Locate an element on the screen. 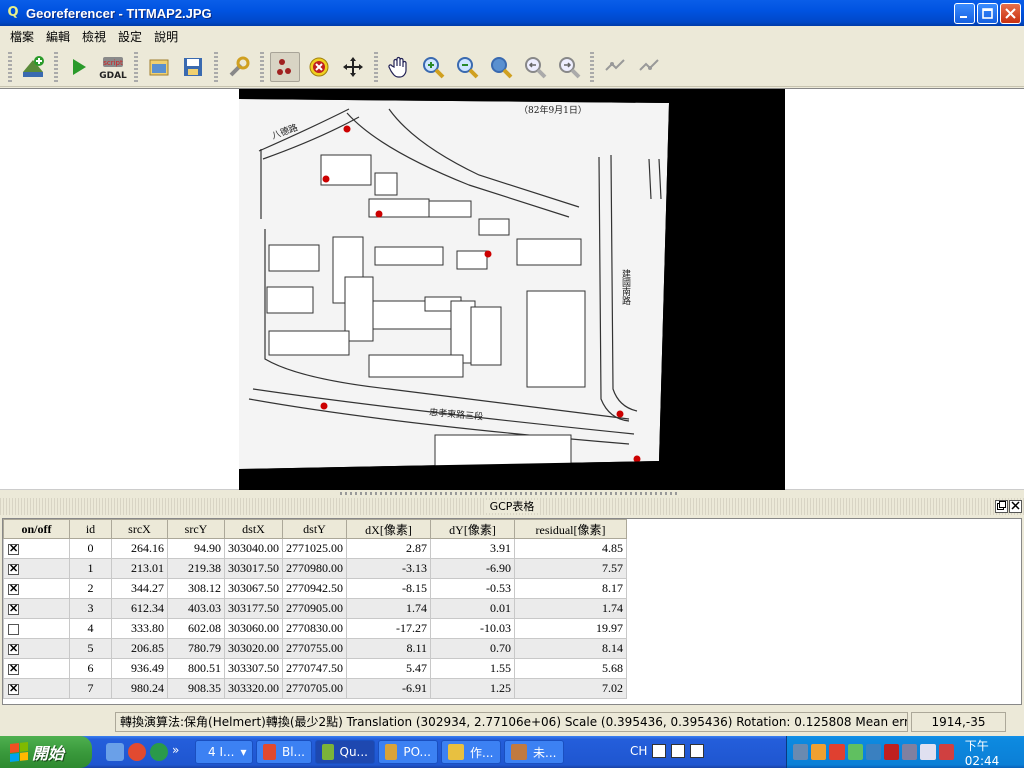  pan-button is located at coordinates (399, 67).